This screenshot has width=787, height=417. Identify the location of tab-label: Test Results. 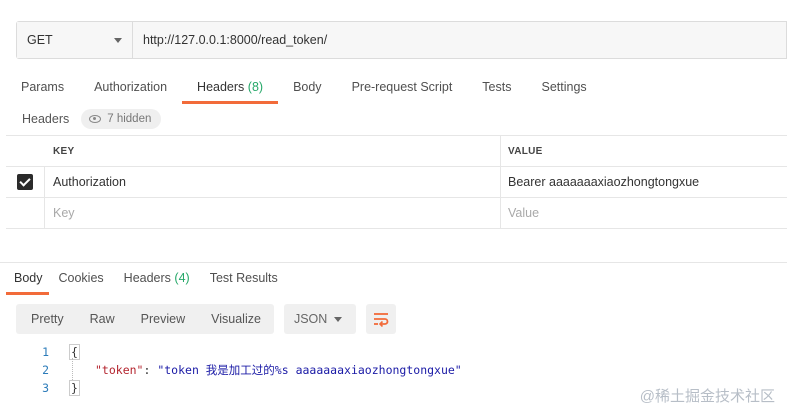
(243, 278).